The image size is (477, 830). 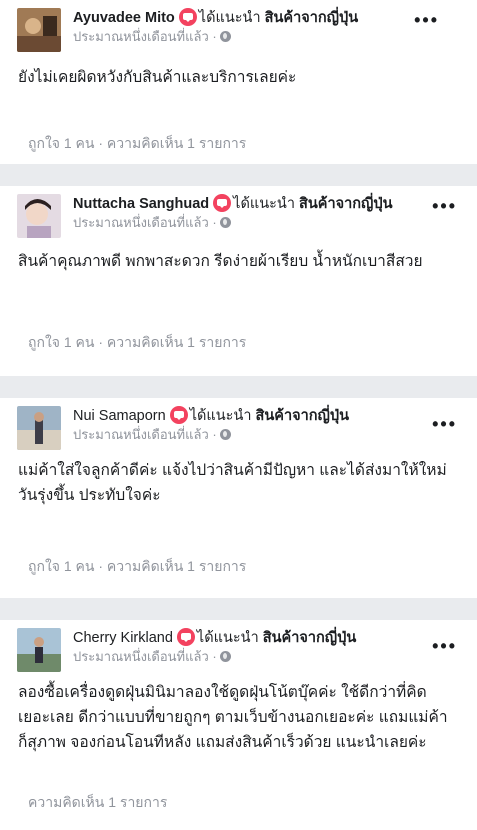 What do you see at coordinates (89, 495) in the screenshot?
I see `review-text-line: วันรุ่งขึ้น ประทับใจค่ะ` at bounding box center [89, 495].